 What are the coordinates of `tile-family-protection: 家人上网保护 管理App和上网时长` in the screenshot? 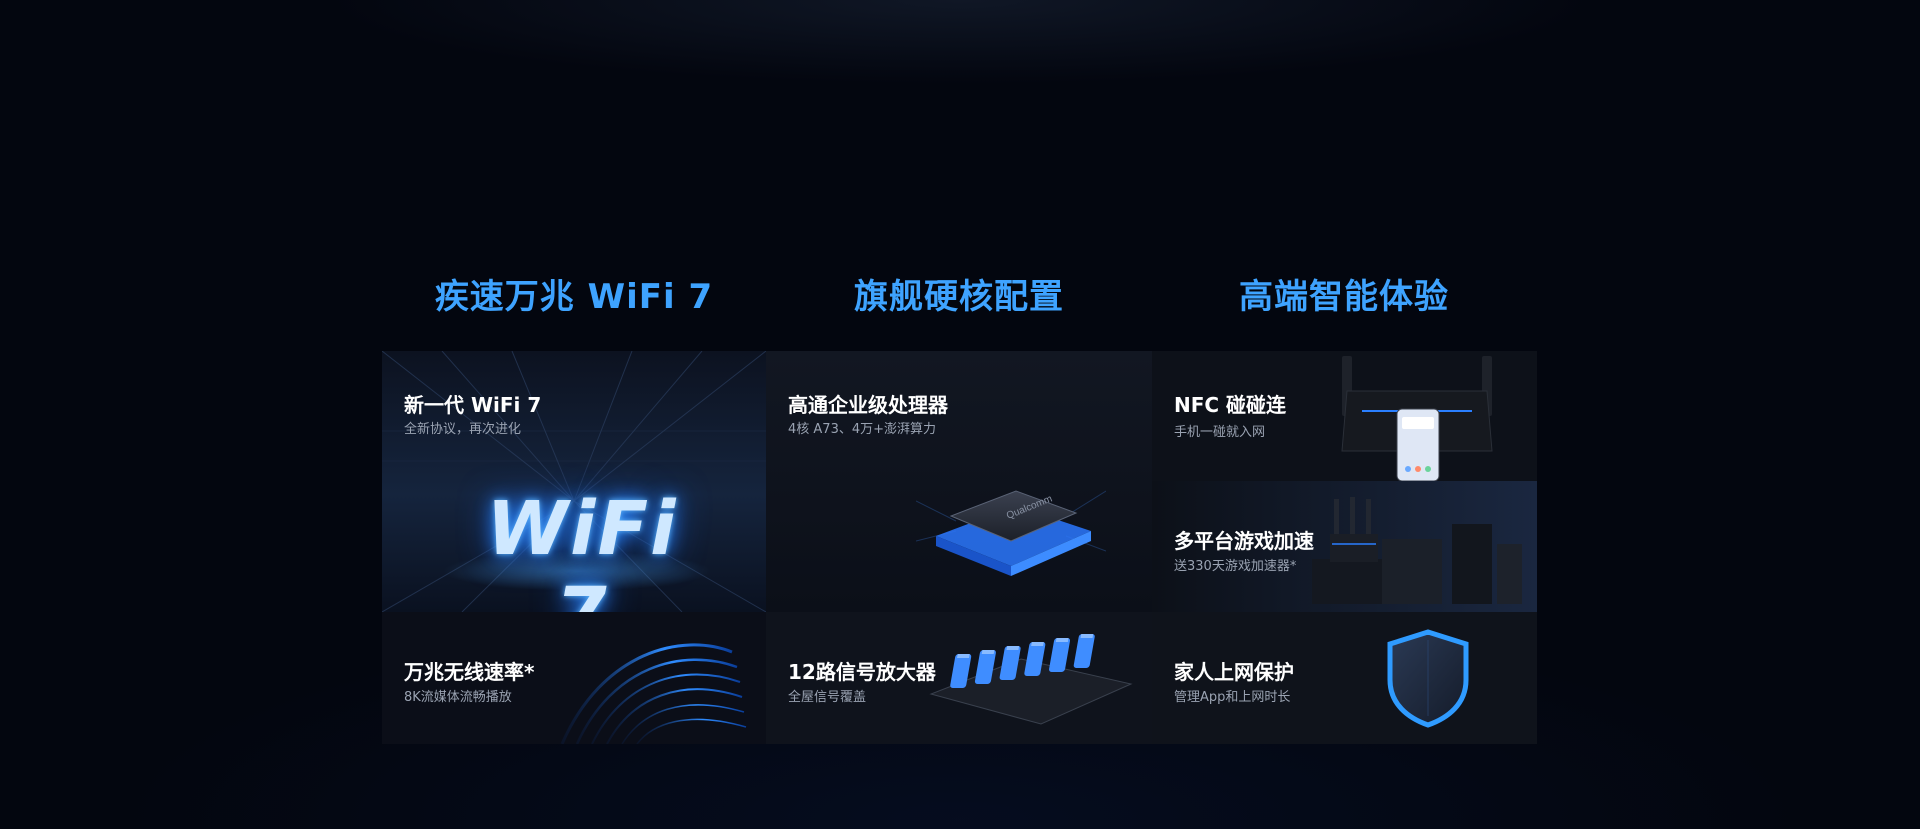 It's located at (1344, 678).